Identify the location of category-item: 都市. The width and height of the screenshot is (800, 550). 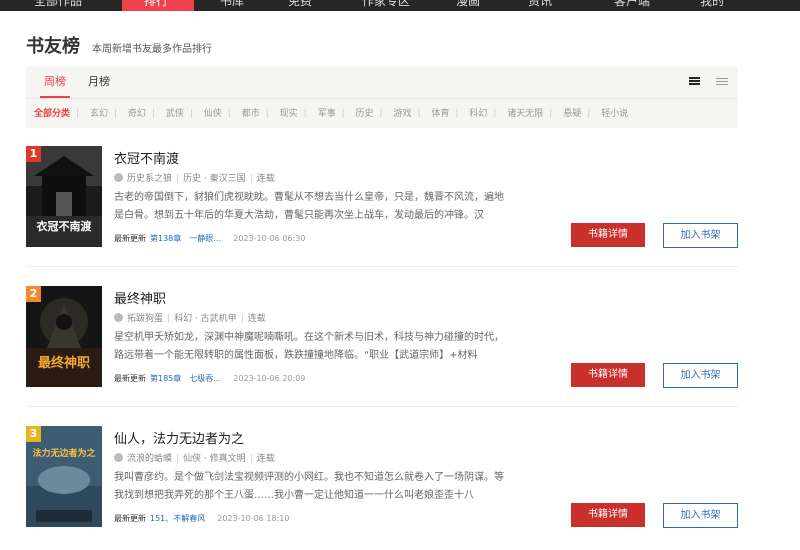
(251, 112).